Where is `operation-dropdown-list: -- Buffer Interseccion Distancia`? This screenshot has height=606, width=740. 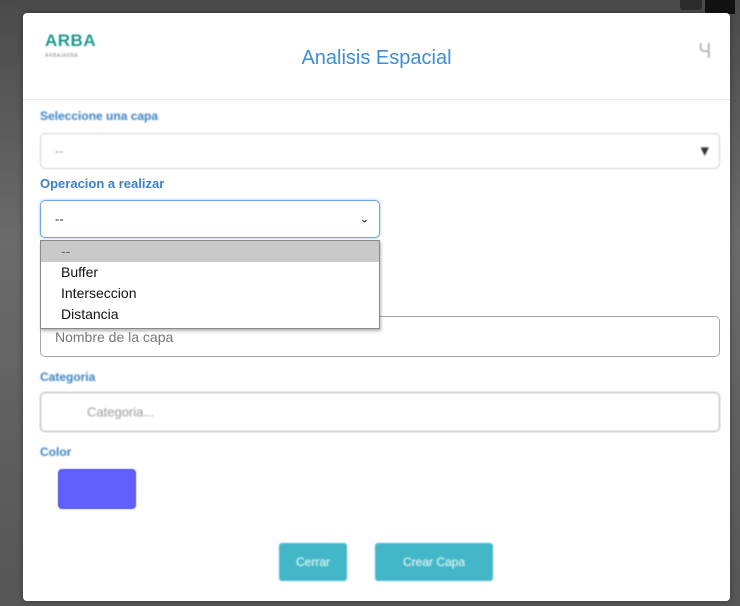 operation-dropdown-list: -- Buffer Interseccion Distancia is located at coordinates (210, 284).